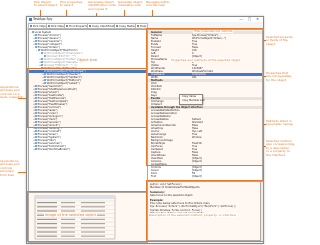  I want to click on tree-row: + Process("RuntimeBroker"), so click(49, 149).